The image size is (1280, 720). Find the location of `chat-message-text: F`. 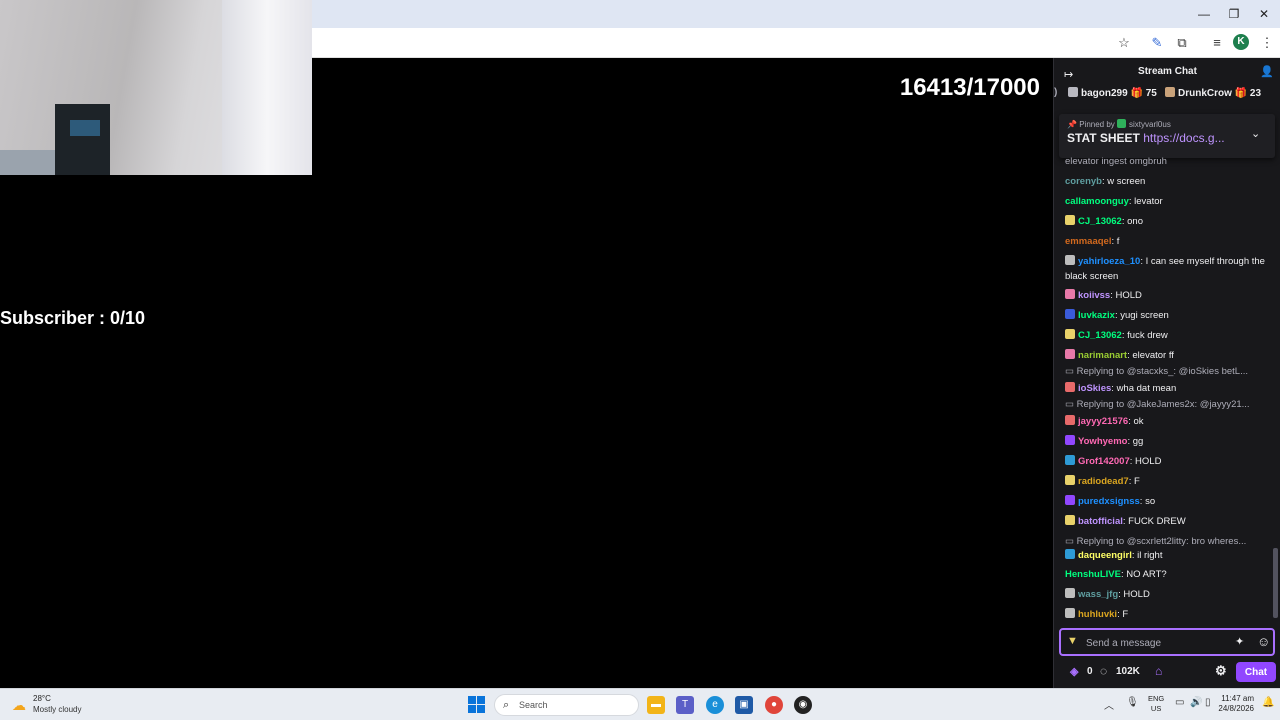

chat-message-text: F is located at coordinates (1136, 481).